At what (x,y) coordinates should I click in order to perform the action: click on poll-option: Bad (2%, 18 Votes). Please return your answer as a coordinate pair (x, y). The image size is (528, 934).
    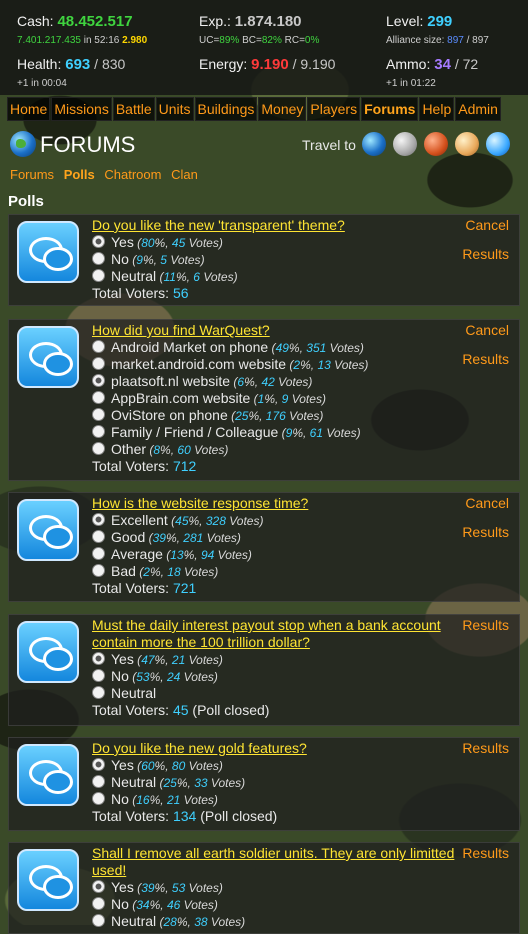
    Looking at the image, I should click on (177, 571).